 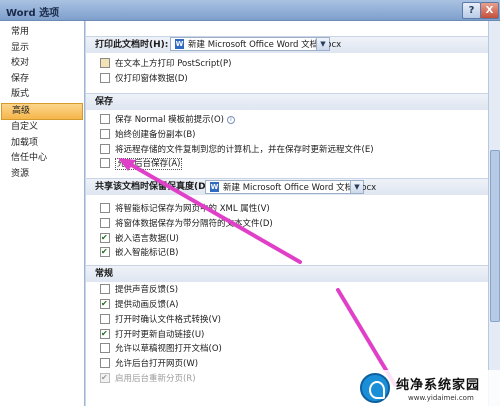 What do you see at coordinates (489, 10) in the screenshot?
I see `close-button: X` at bounding box center [489, 10].